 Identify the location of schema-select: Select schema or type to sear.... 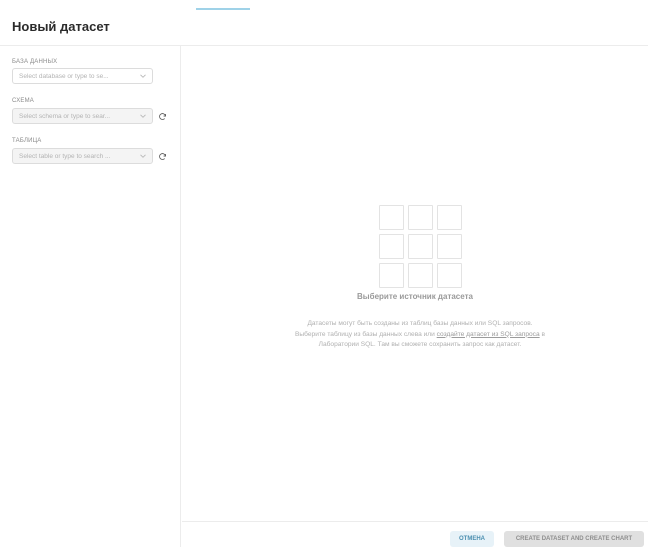
(82, 116).